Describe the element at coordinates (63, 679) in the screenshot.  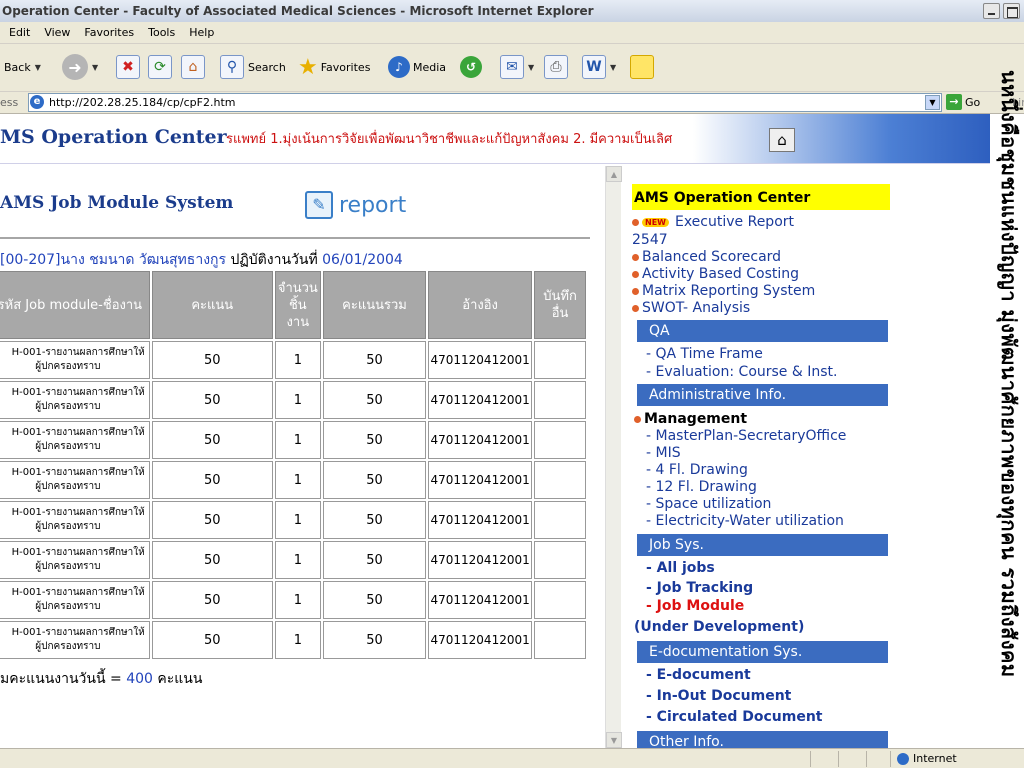
I see `total-prefix: มคะแนนงานวันนี้ =` at that location.